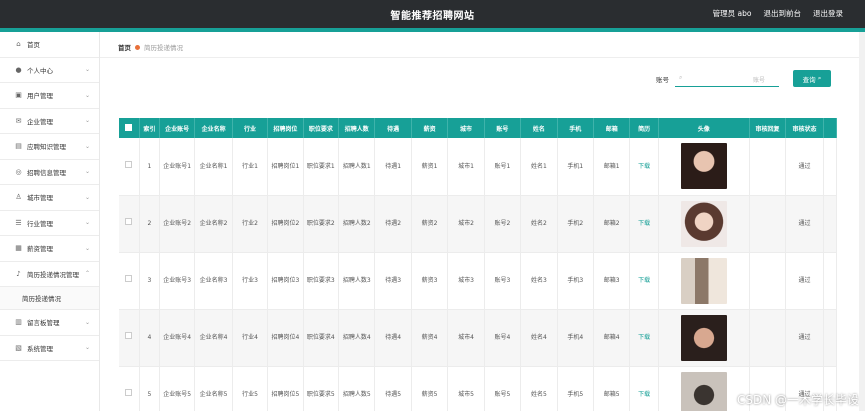 The height and width of the screenshot is (411, 865). What do you see at coordinates (18, 120) in the screenshot?
I see `mail-icon: ✉` at bounding box center [18, 120].